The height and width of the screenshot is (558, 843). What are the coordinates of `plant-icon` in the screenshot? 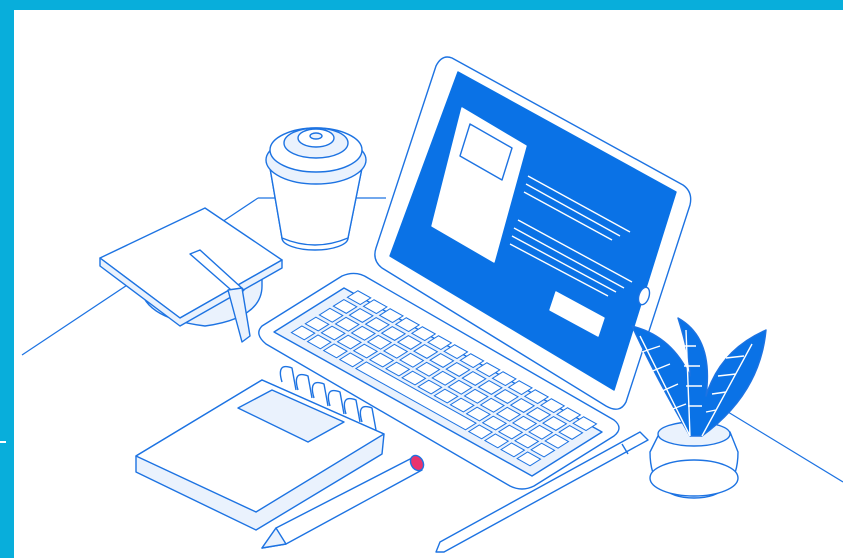 It's located at (699, 408).